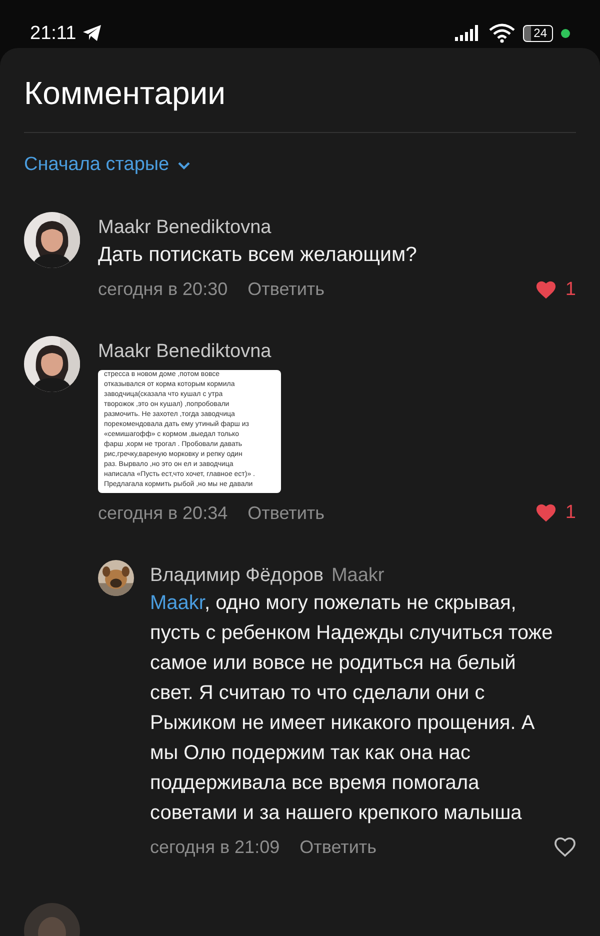 This screenshot has height=936, width=600. I want to click on chevron-down-icon, so click(184, 165).